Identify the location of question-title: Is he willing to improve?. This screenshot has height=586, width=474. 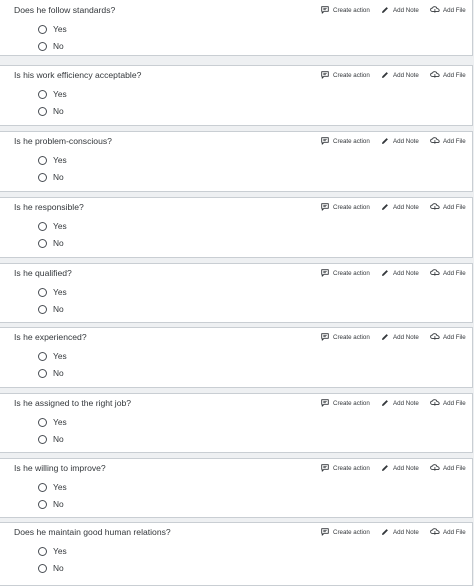
(60, 468).